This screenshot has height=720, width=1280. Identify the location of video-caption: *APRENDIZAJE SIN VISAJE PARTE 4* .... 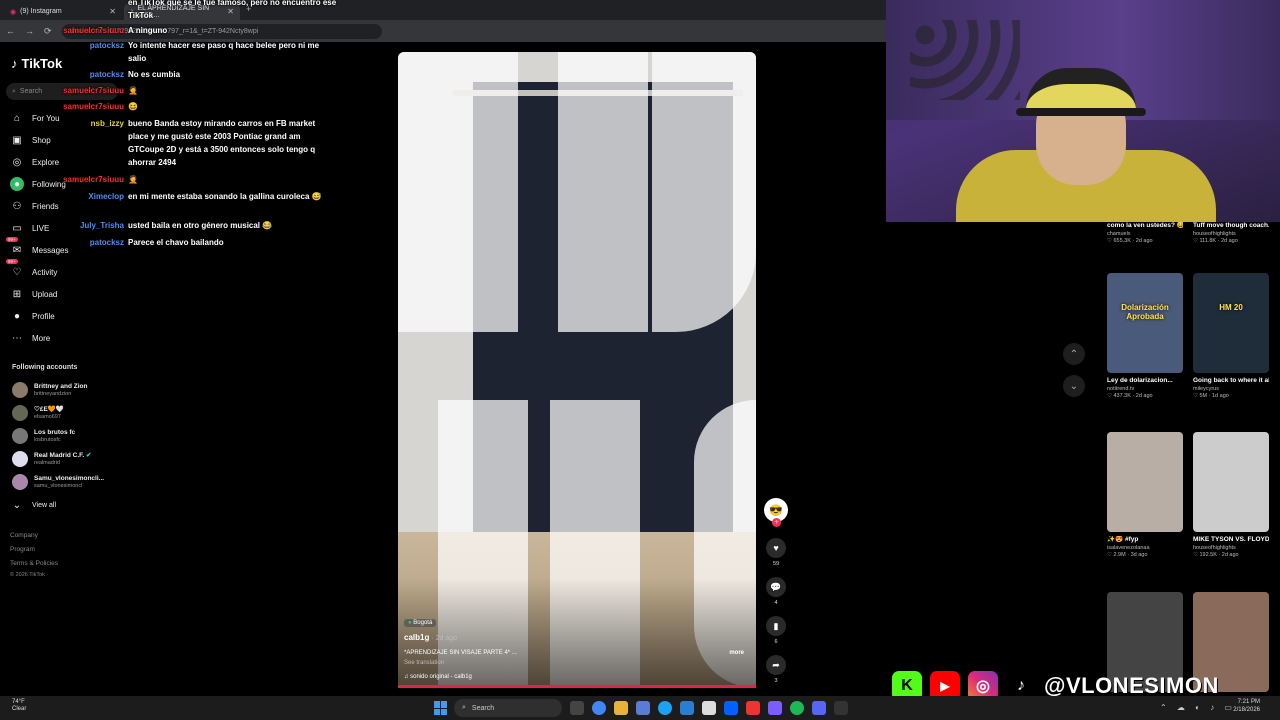
(460, 653).